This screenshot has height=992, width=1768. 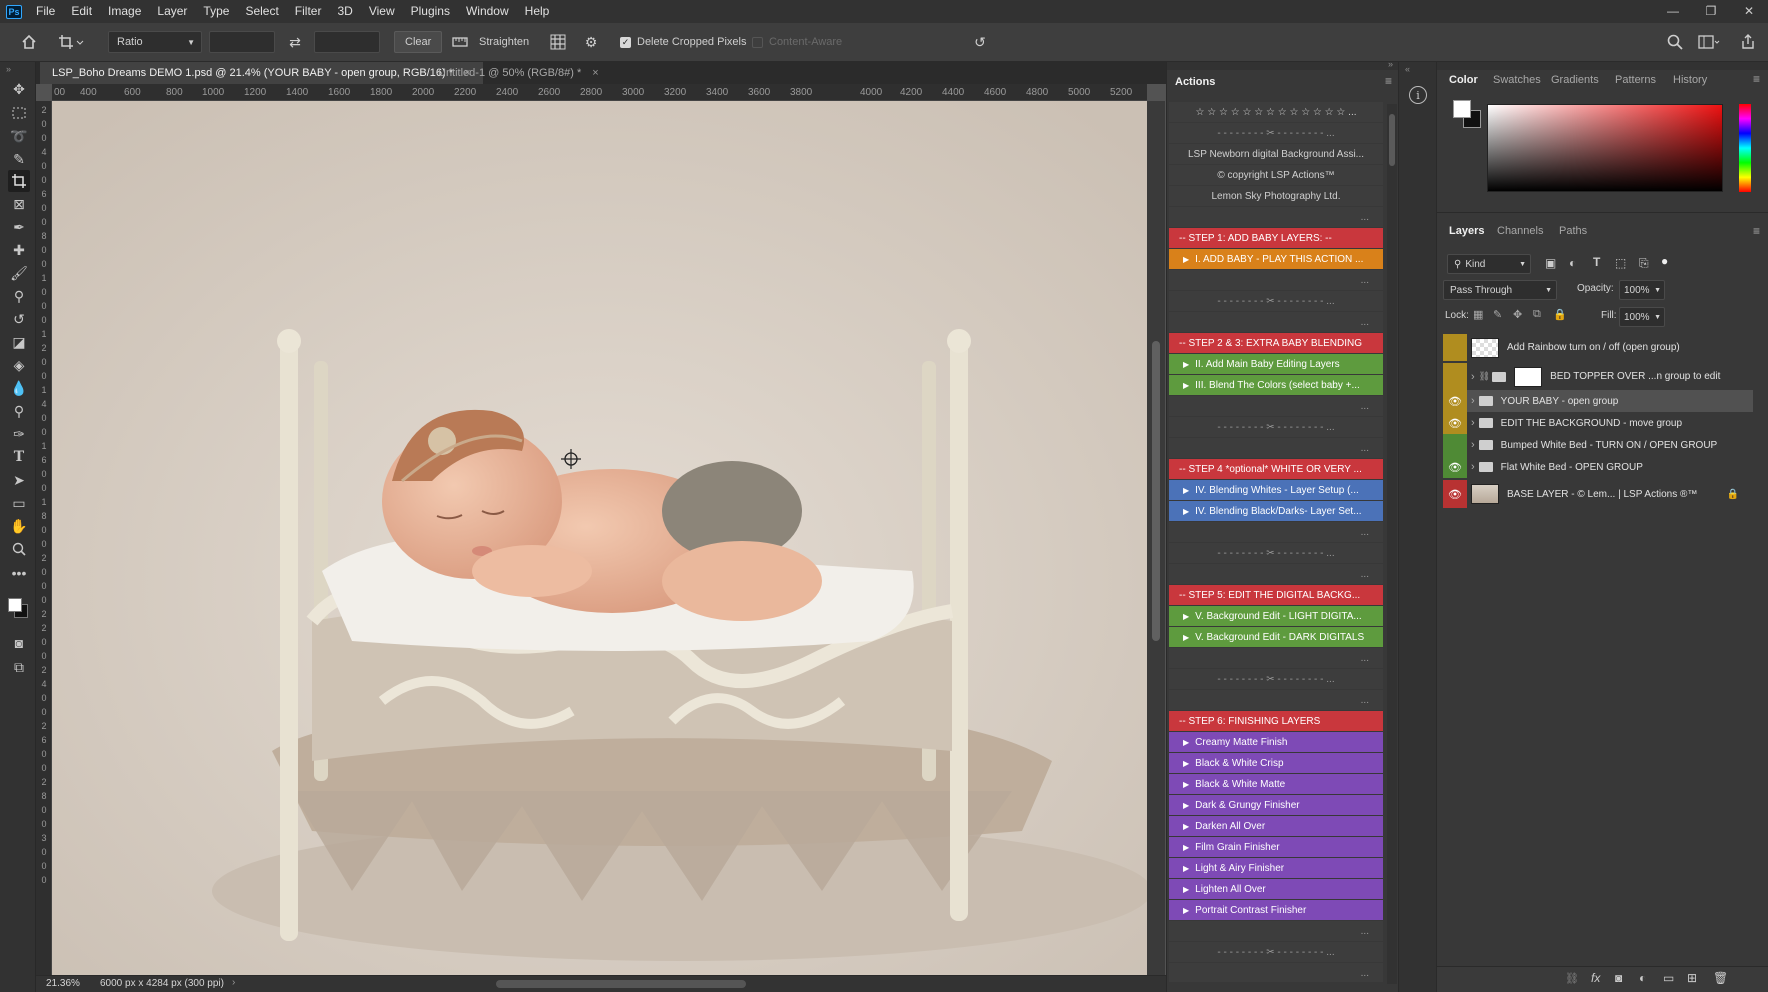 I want to click on menu-plugins: Plugins, so click(x=430, y=11).